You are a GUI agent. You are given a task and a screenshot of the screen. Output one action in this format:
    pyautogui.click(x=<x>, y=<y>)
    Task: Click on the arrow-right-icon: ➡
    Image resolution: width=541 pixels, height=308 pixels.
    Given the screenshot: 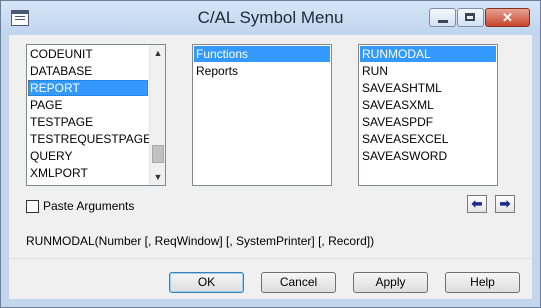 What is the action you would take?
    pyautogui.click(x=505, y=203)
    